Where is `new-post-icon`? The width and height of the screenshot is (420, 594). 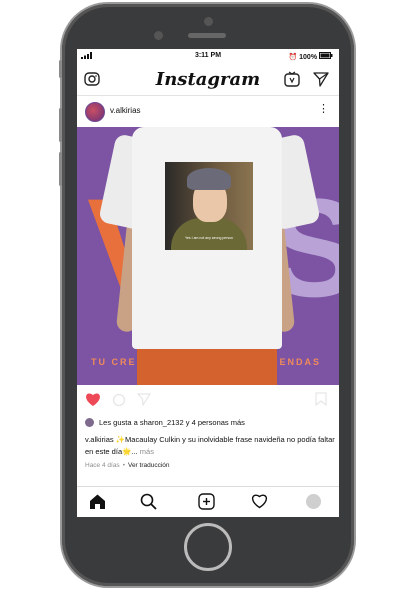 new-post-icon is located at coordinates (206, 504).